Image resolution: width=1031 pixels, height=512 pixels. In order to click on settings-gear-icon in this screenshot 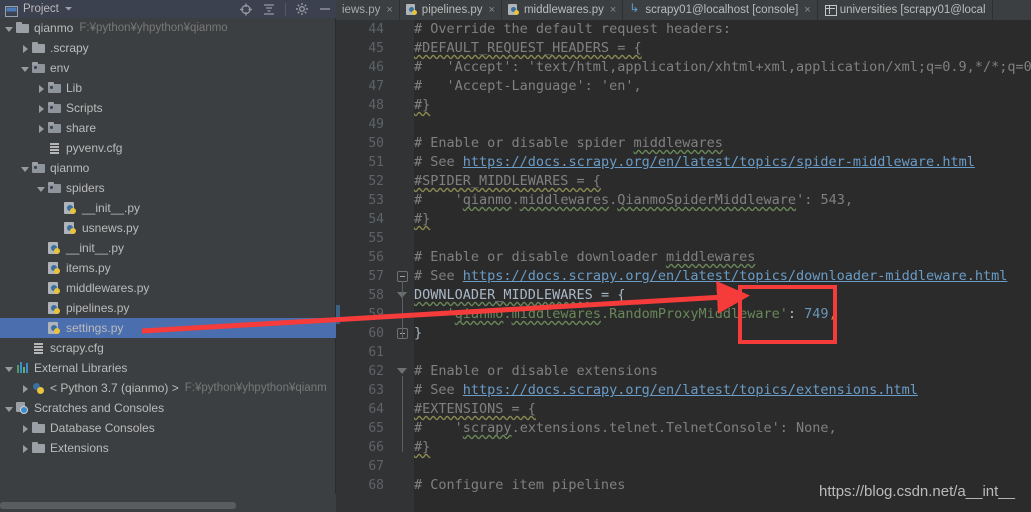, I will do `click(302, 9)`.